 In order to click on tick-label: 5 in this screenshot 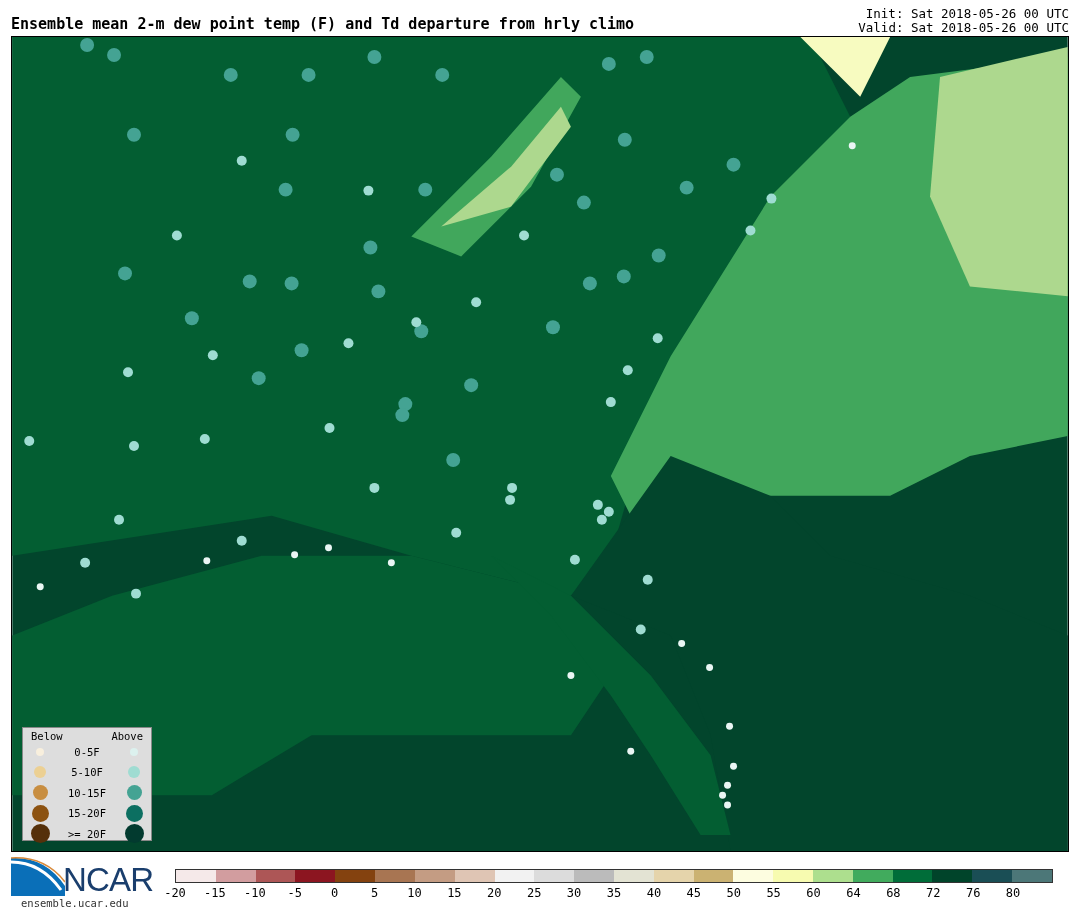, I will do `click(374, 893)`.